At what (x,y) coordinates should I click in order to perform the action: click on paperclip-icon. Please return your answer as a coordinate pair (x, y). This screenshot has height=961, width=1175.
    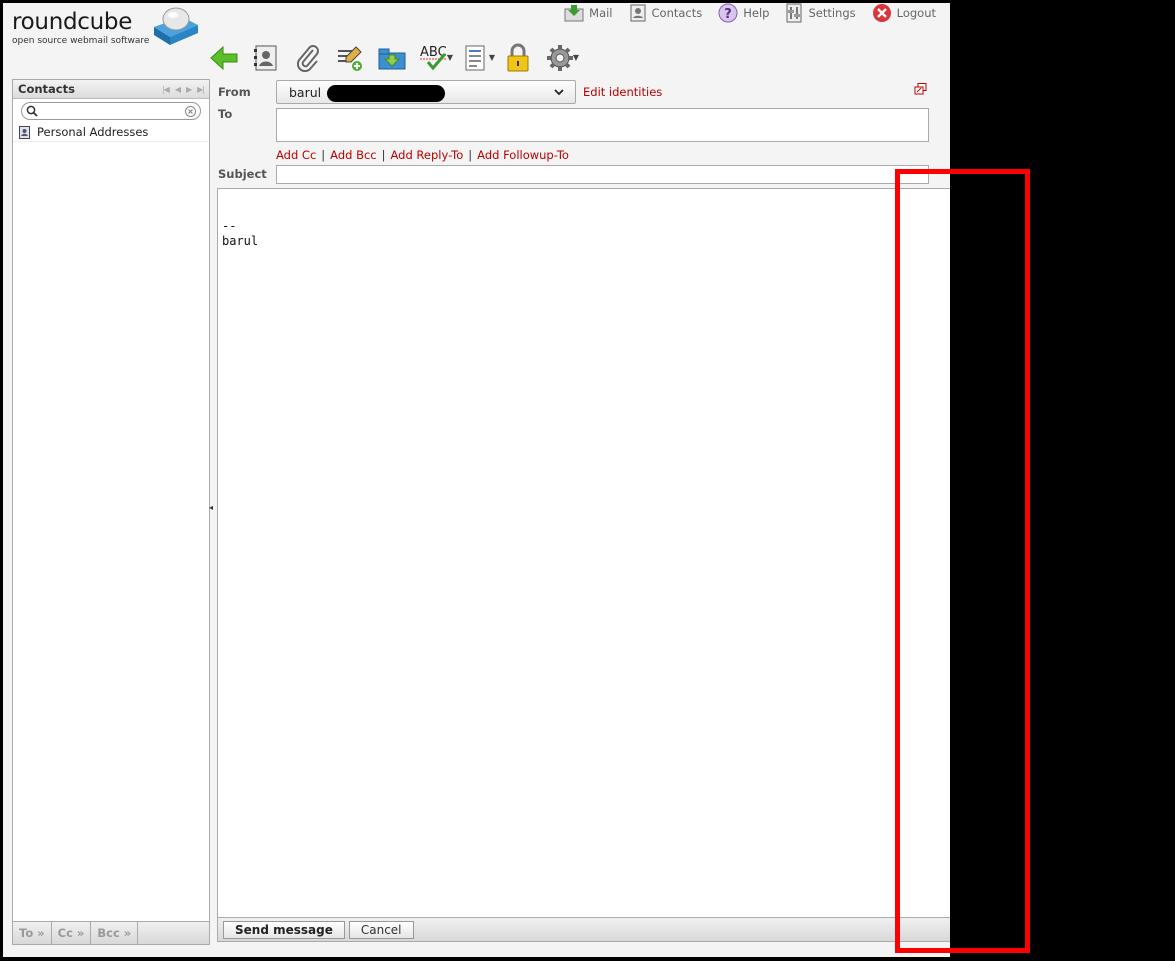
    Looking at the image, I should click on (307, 58).